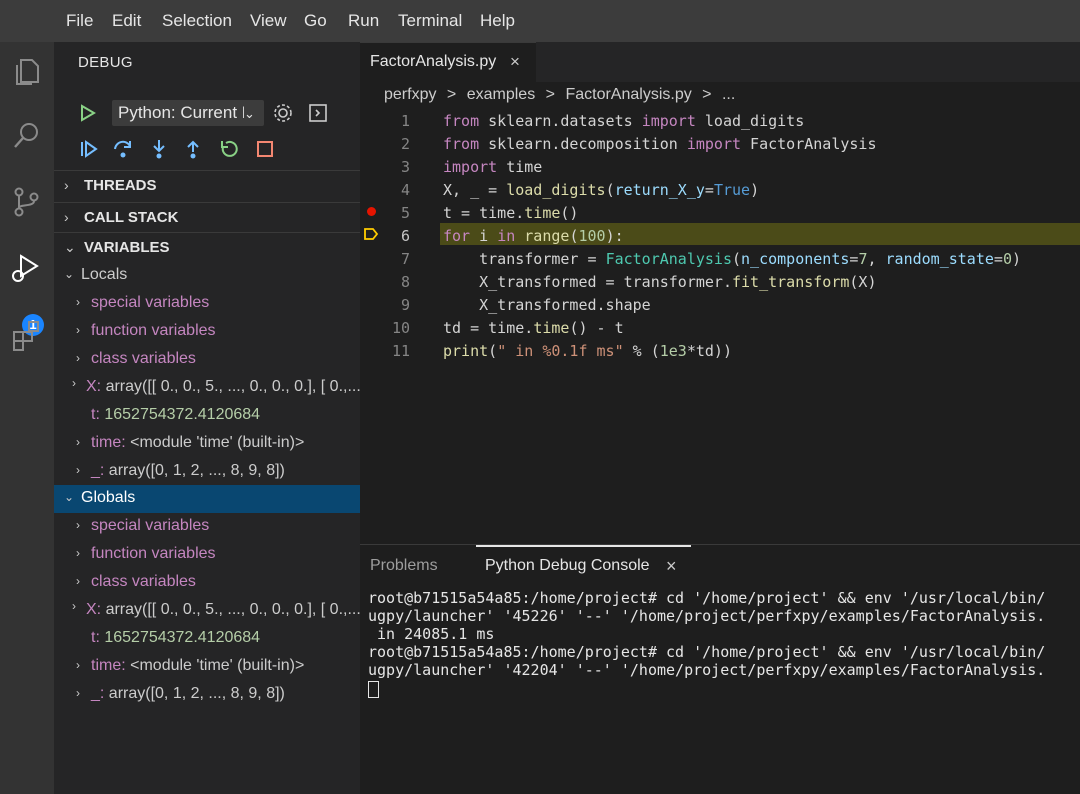 This screenshot has height=794, width=1080. Describe the element at coordinates (567, 566) in the screenshot. I see `tab-python-debug-console: Python Debug Console` at that location.